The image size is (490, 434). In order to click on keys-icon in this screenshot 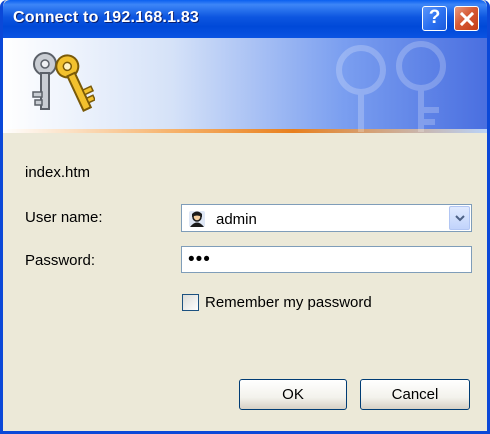, I will do `click(63, 82)`.